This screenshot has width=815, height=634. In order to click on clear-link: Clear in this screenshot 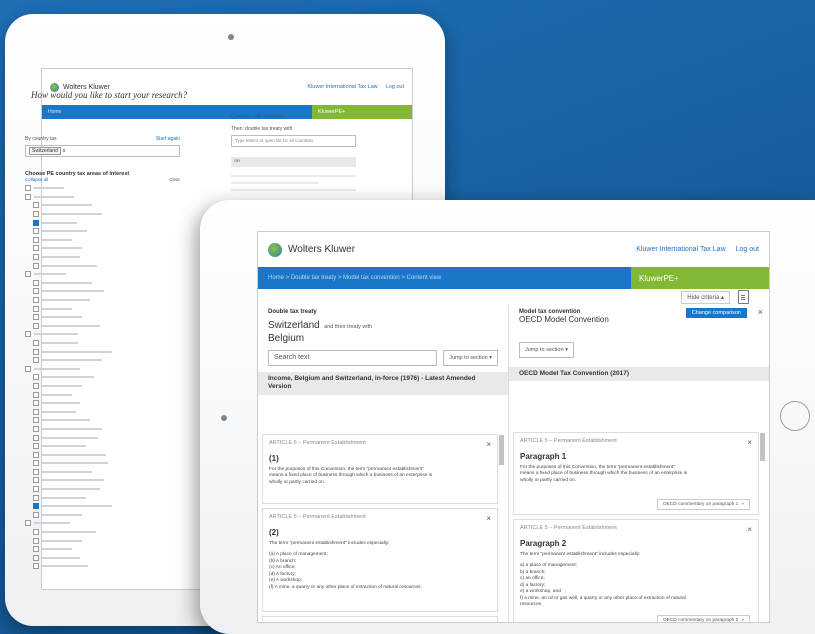, I will do `click(174, 179)`.